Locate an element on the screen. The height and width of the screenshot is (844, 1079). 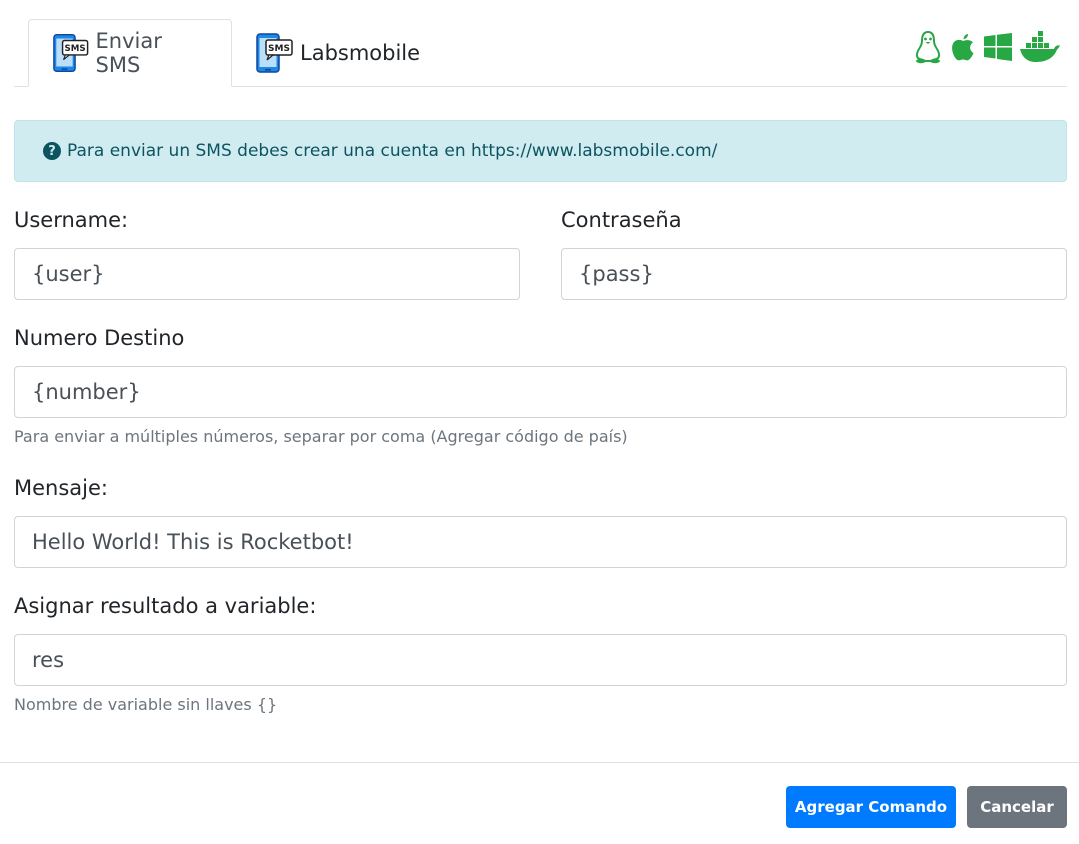
message-input: Hello World! This is Rocketbot! is located at coordinates (540, 542).